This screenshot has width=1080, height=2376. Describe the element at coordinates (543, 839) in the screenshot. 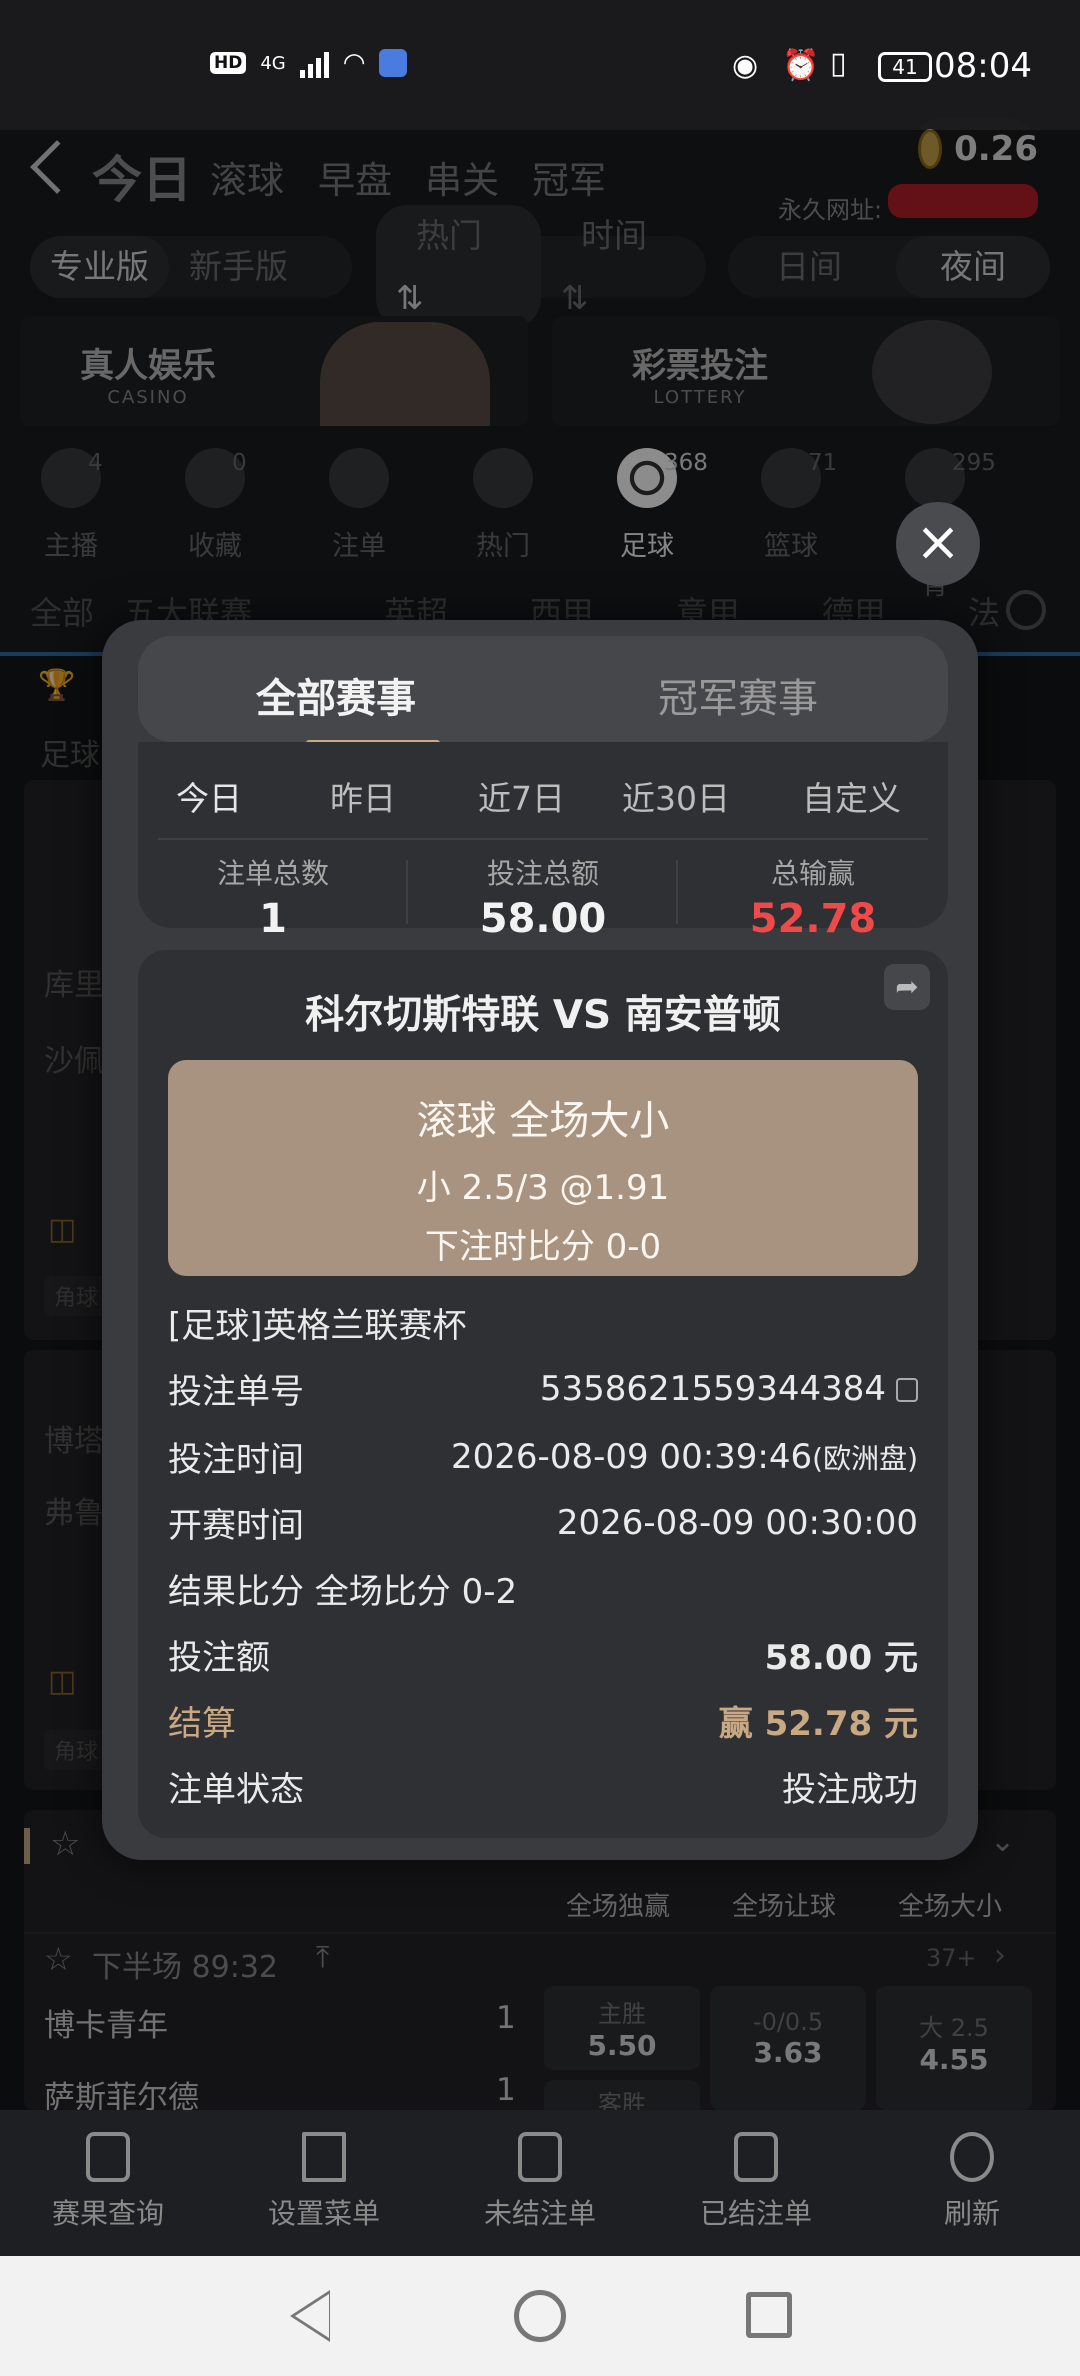

I see `divider` at that location.